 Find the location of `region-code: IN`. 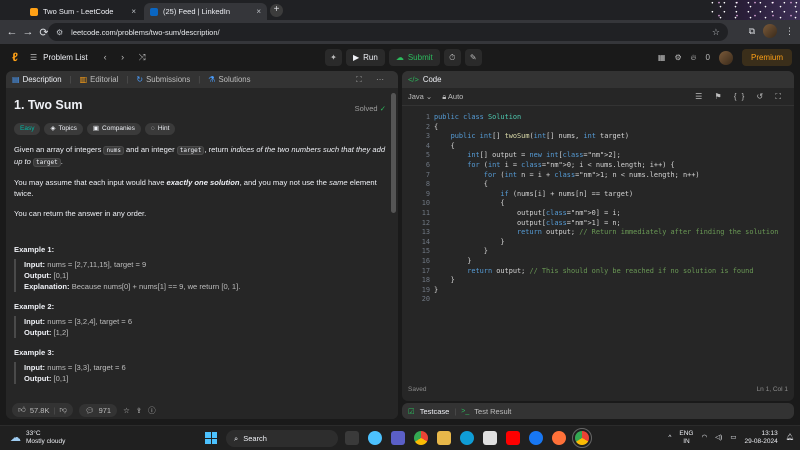

region-code: IN is located at coordinates (686, 441).